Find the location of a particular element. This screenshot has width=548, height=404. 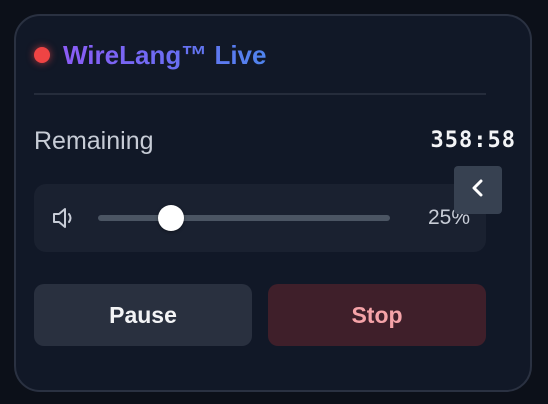

volume-panel: 25% is located at coordinates (260, 218).